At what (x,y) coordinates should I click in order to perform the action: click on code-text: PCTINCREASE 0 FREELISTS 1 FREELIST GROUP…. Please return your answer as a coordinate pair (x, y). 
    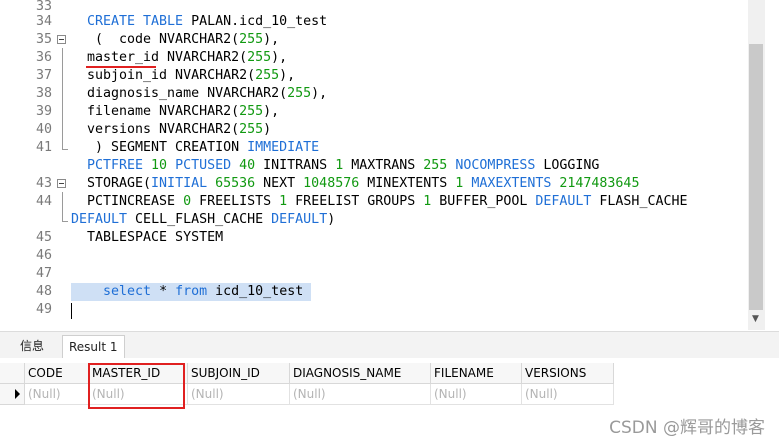
    Looking at the image, I should click on (387, 202).